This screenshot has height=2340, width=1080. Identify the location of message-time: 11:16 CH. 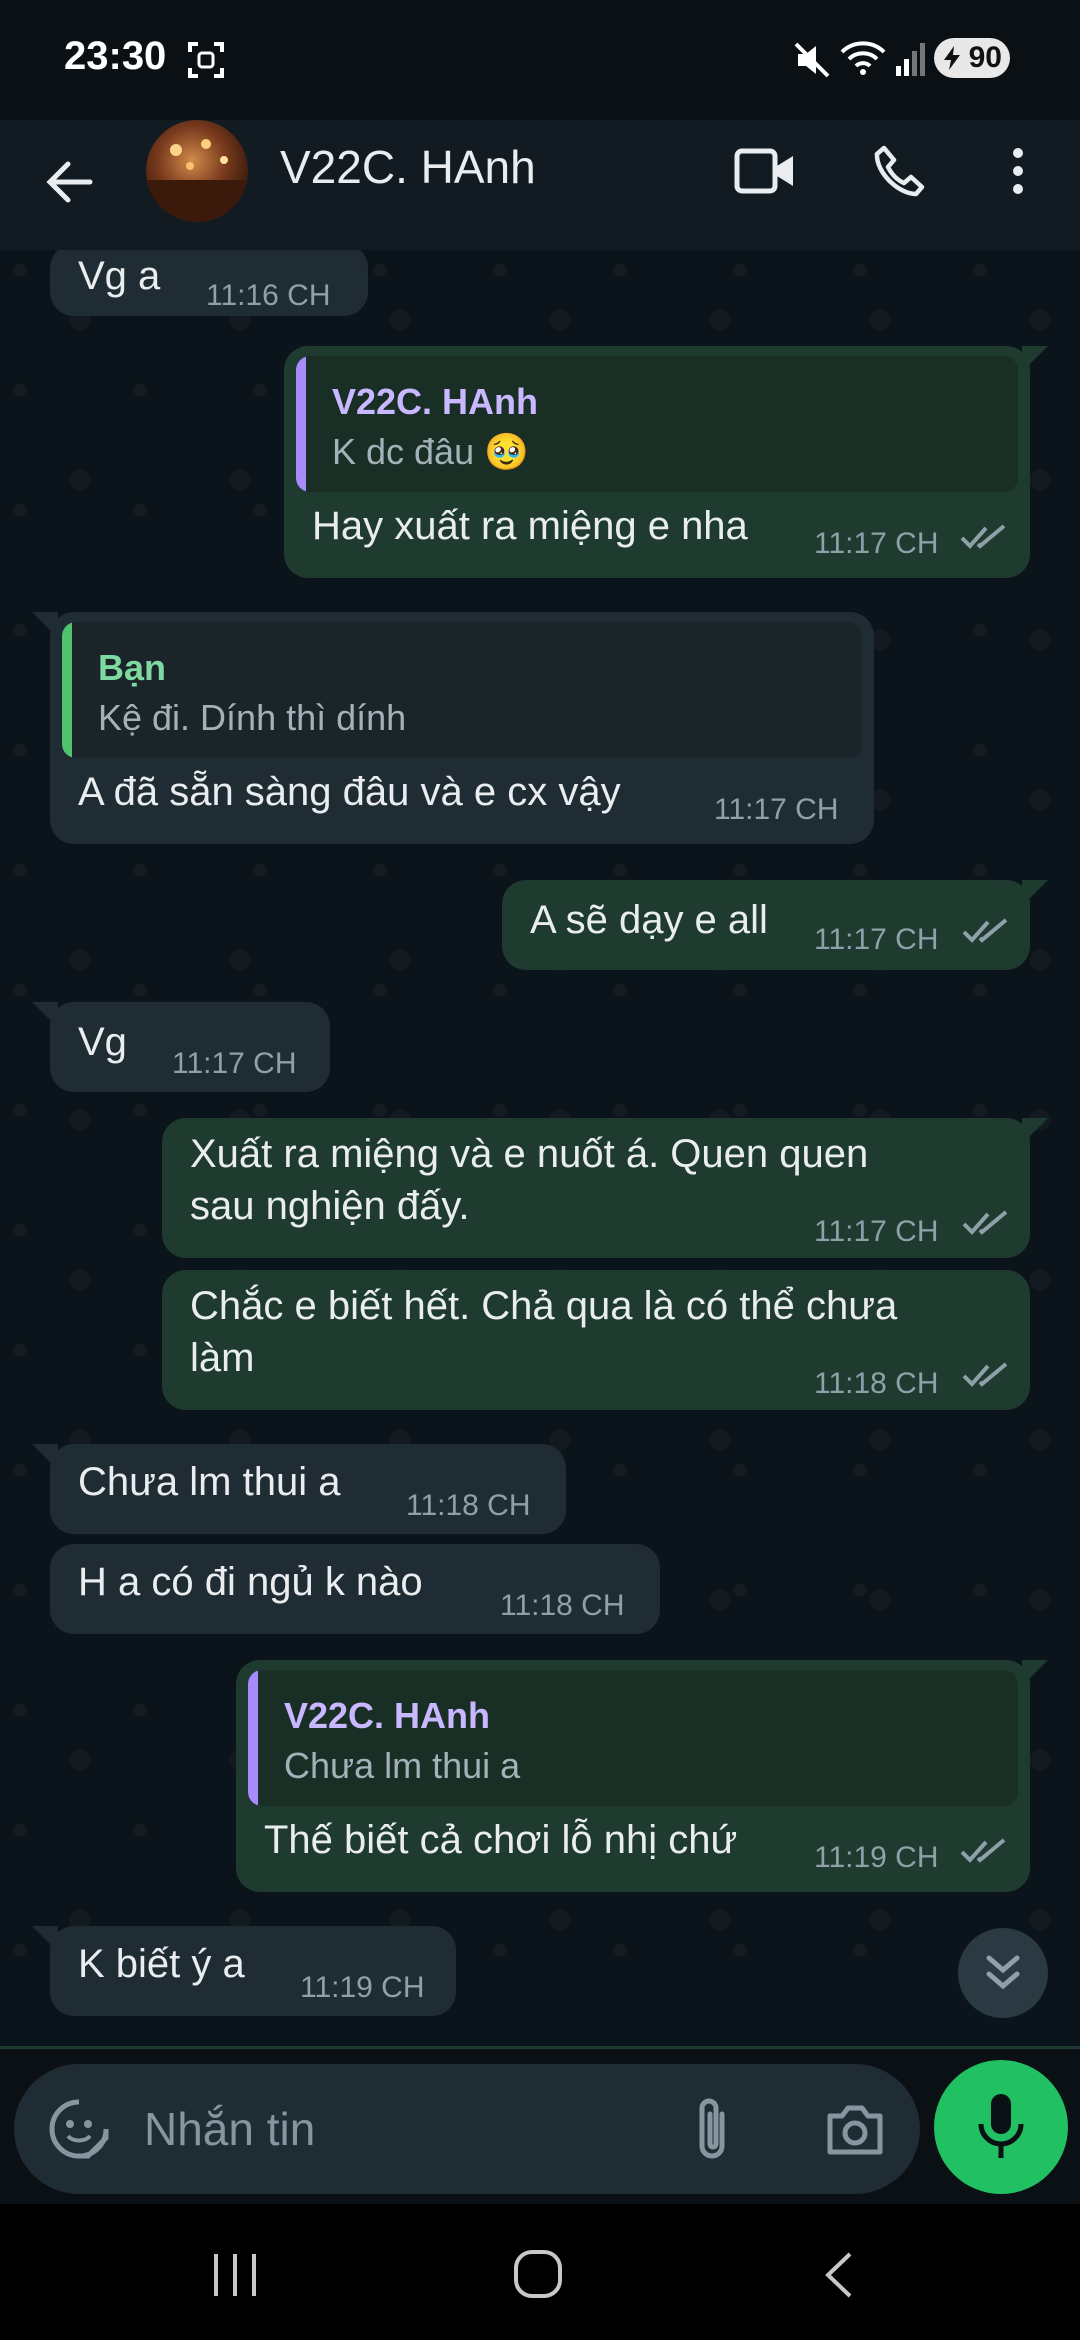
(268, 295).